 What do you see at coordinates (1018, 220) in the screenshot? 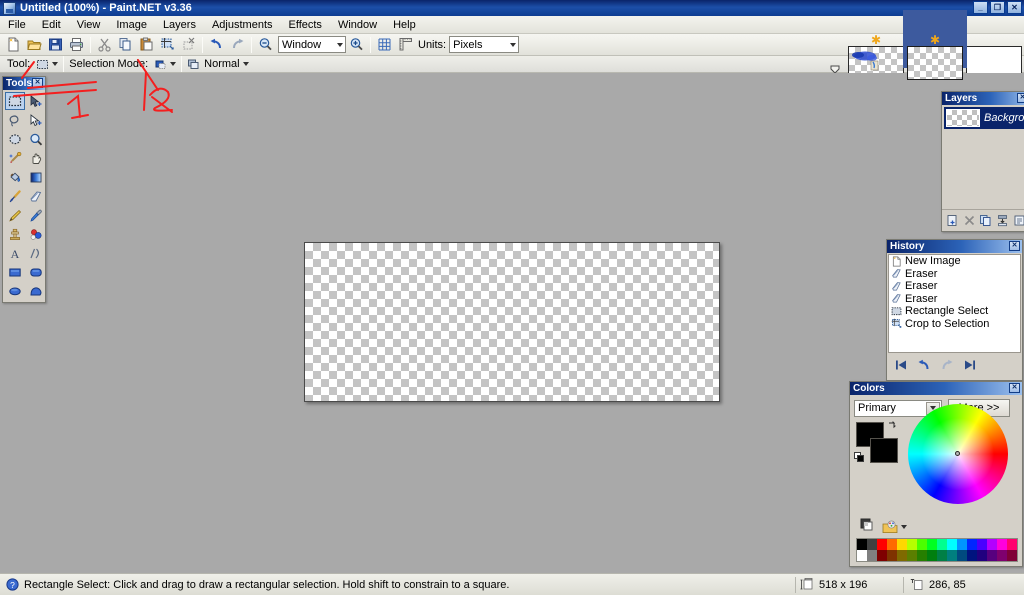
I see `layer-properties-button` at bounding box center [1018, 220].